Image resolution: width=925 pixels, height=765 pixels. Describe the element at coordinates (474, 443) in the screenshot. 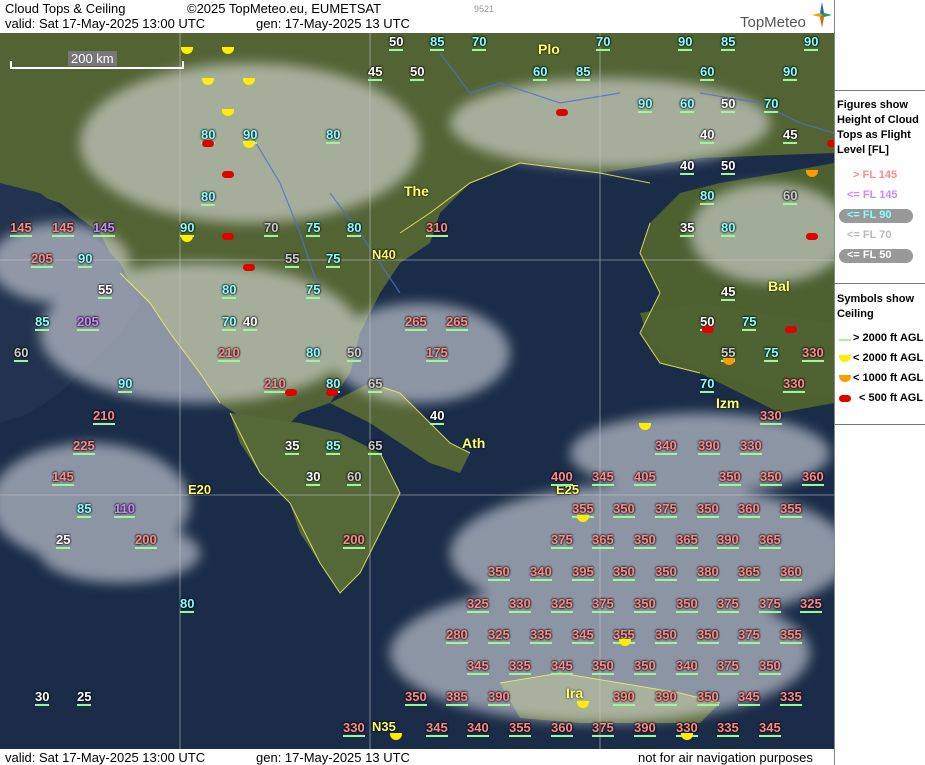

I see `city-athens: Ath` at that location.